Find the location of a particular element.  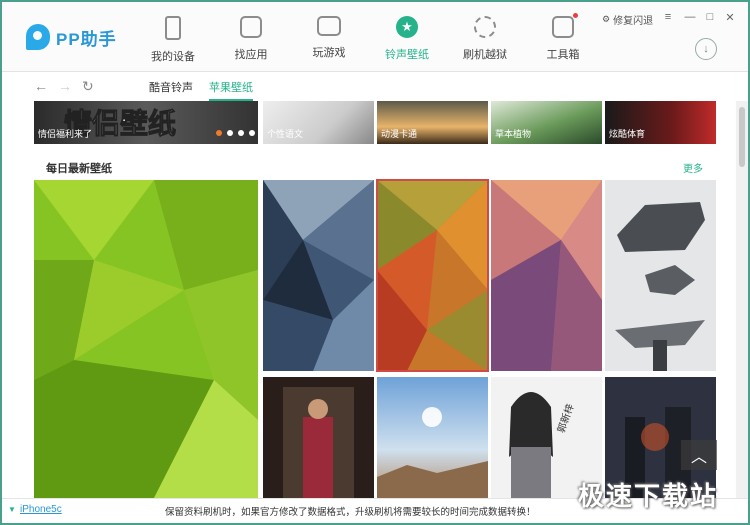

blue-polygon-wallpaper is located at coordinates (318, 275).